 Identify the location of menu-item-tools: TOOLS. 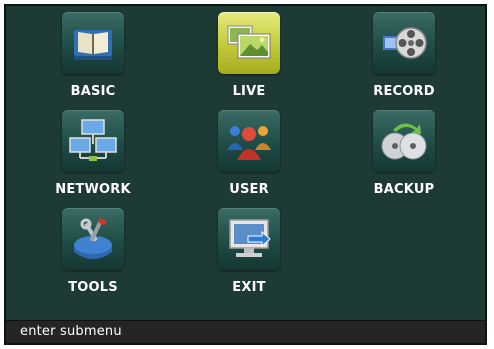
(93, 253).